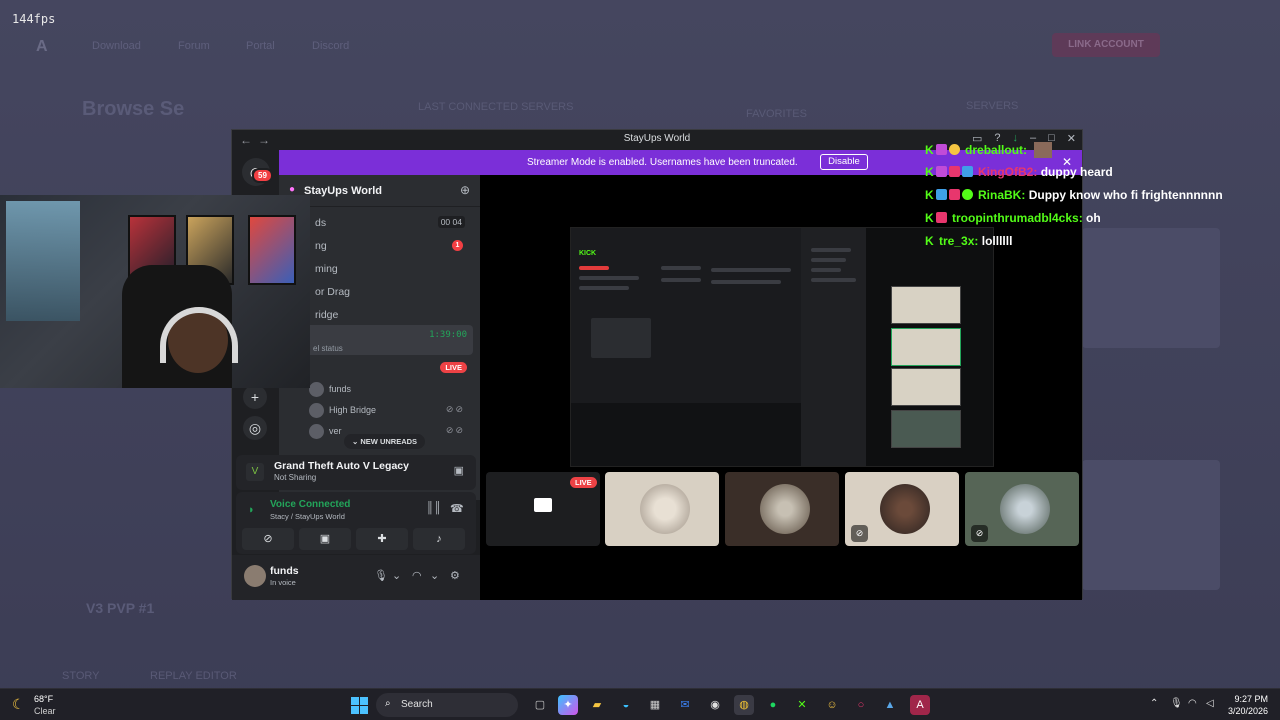 The height and width of the screenshot is (720, 1280). Describe the element at coordinates (457, 508) in the screenshot. I see `disconnect-icon: ☎` at that location.